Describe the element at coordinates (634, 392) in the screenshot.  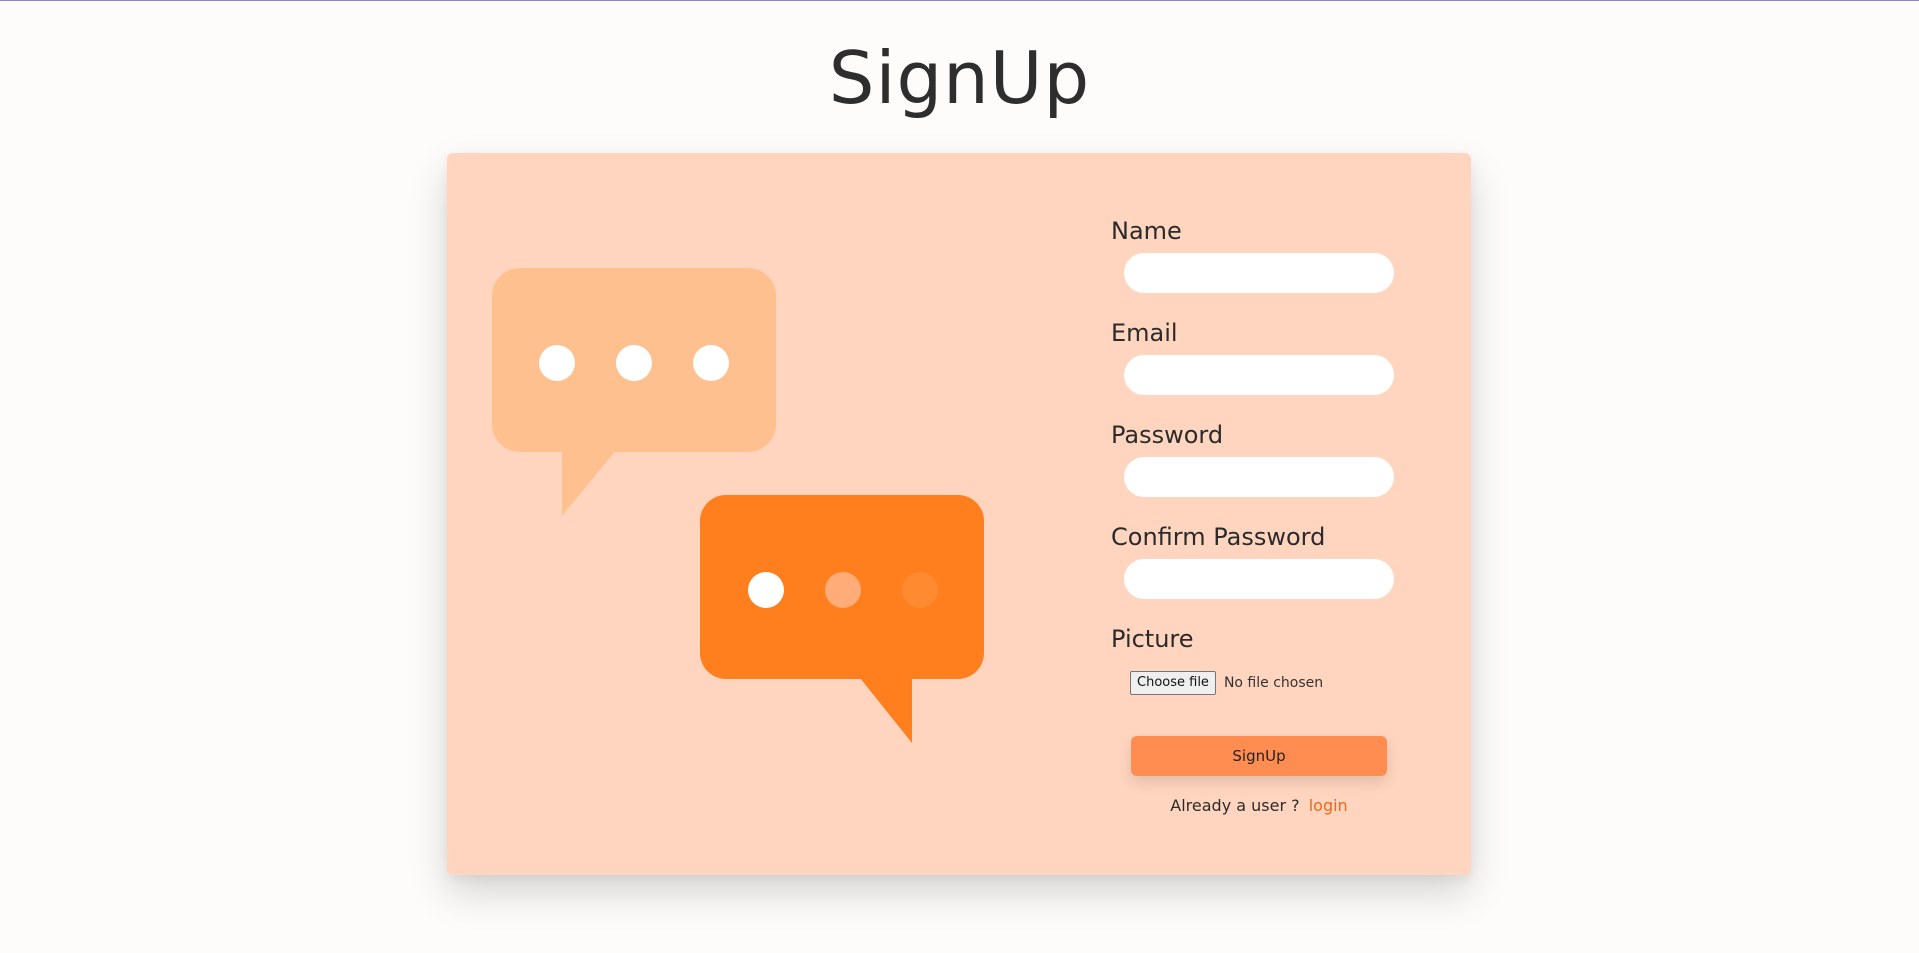
I see `chat-bubble-light-icon` at that location.